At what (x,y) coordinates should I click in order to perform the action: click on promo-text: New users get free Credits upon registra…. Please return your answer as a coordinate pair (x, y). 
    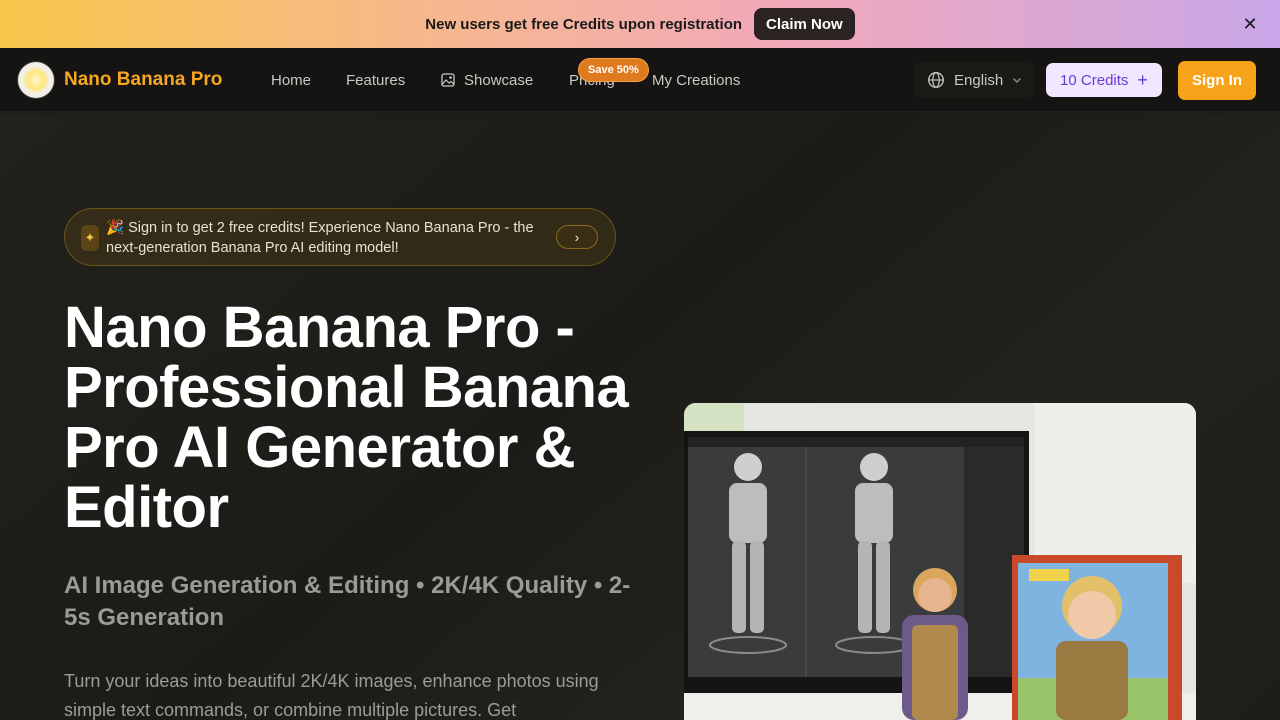
    Looking at the image, I should click on (584, 24).